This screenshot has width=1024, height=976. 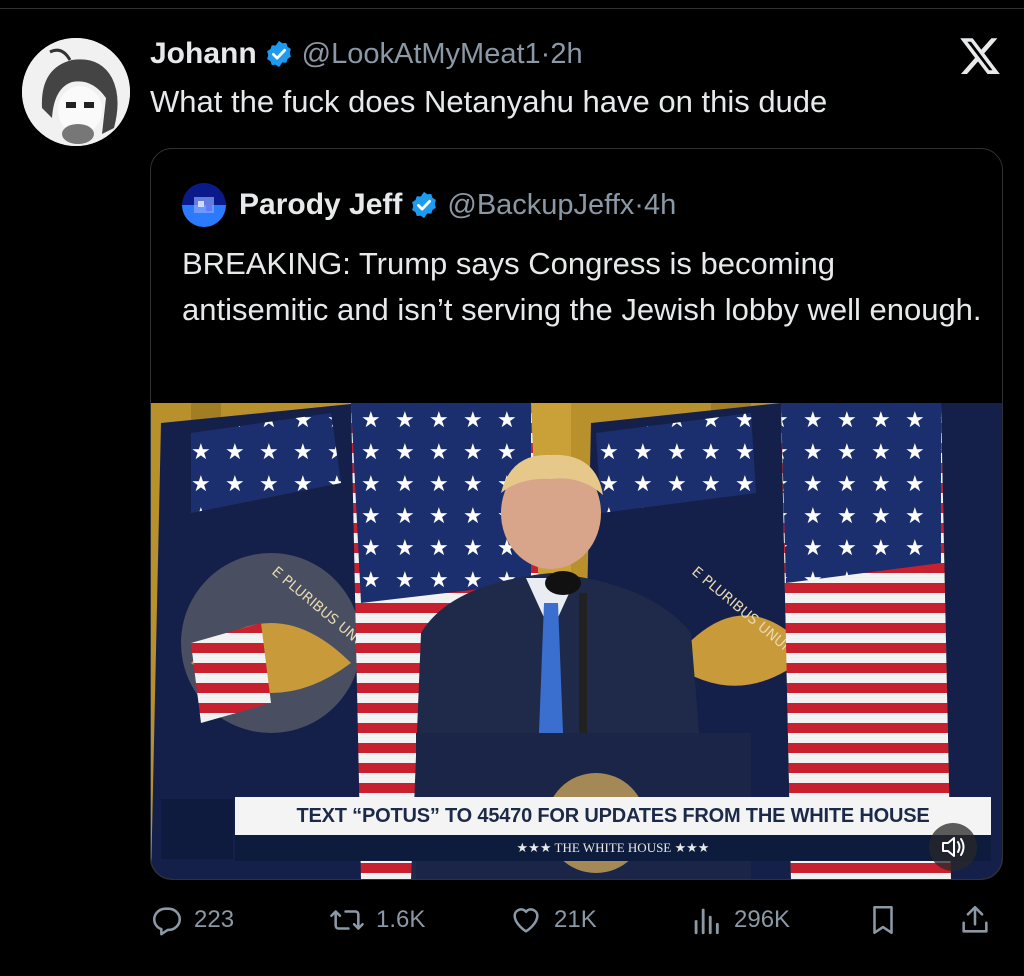 What do you see at coordinates (197, 829) in the screenshot?
I see `white-house-logo` at bounding box center [197, 829].